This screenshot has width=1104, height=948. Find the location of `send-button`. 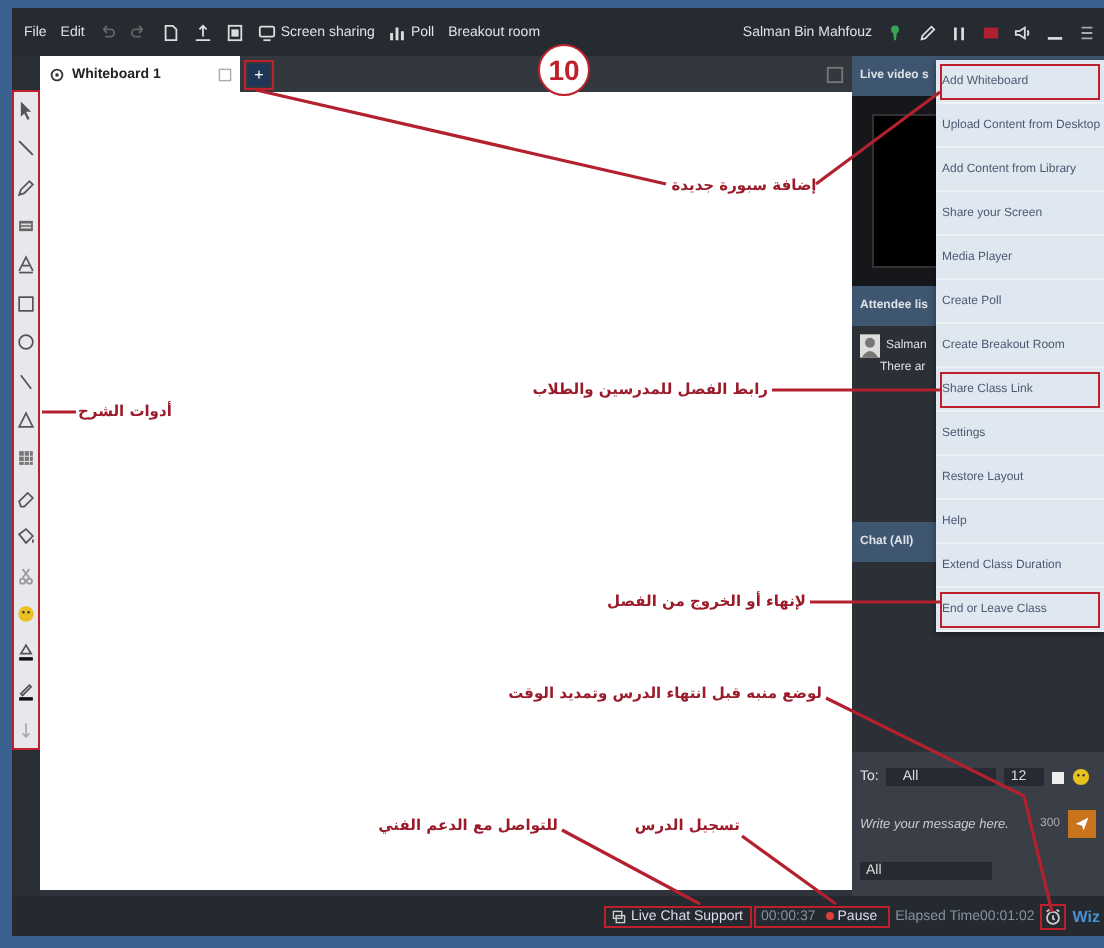

send-button is located at coordinates (1082, 824).